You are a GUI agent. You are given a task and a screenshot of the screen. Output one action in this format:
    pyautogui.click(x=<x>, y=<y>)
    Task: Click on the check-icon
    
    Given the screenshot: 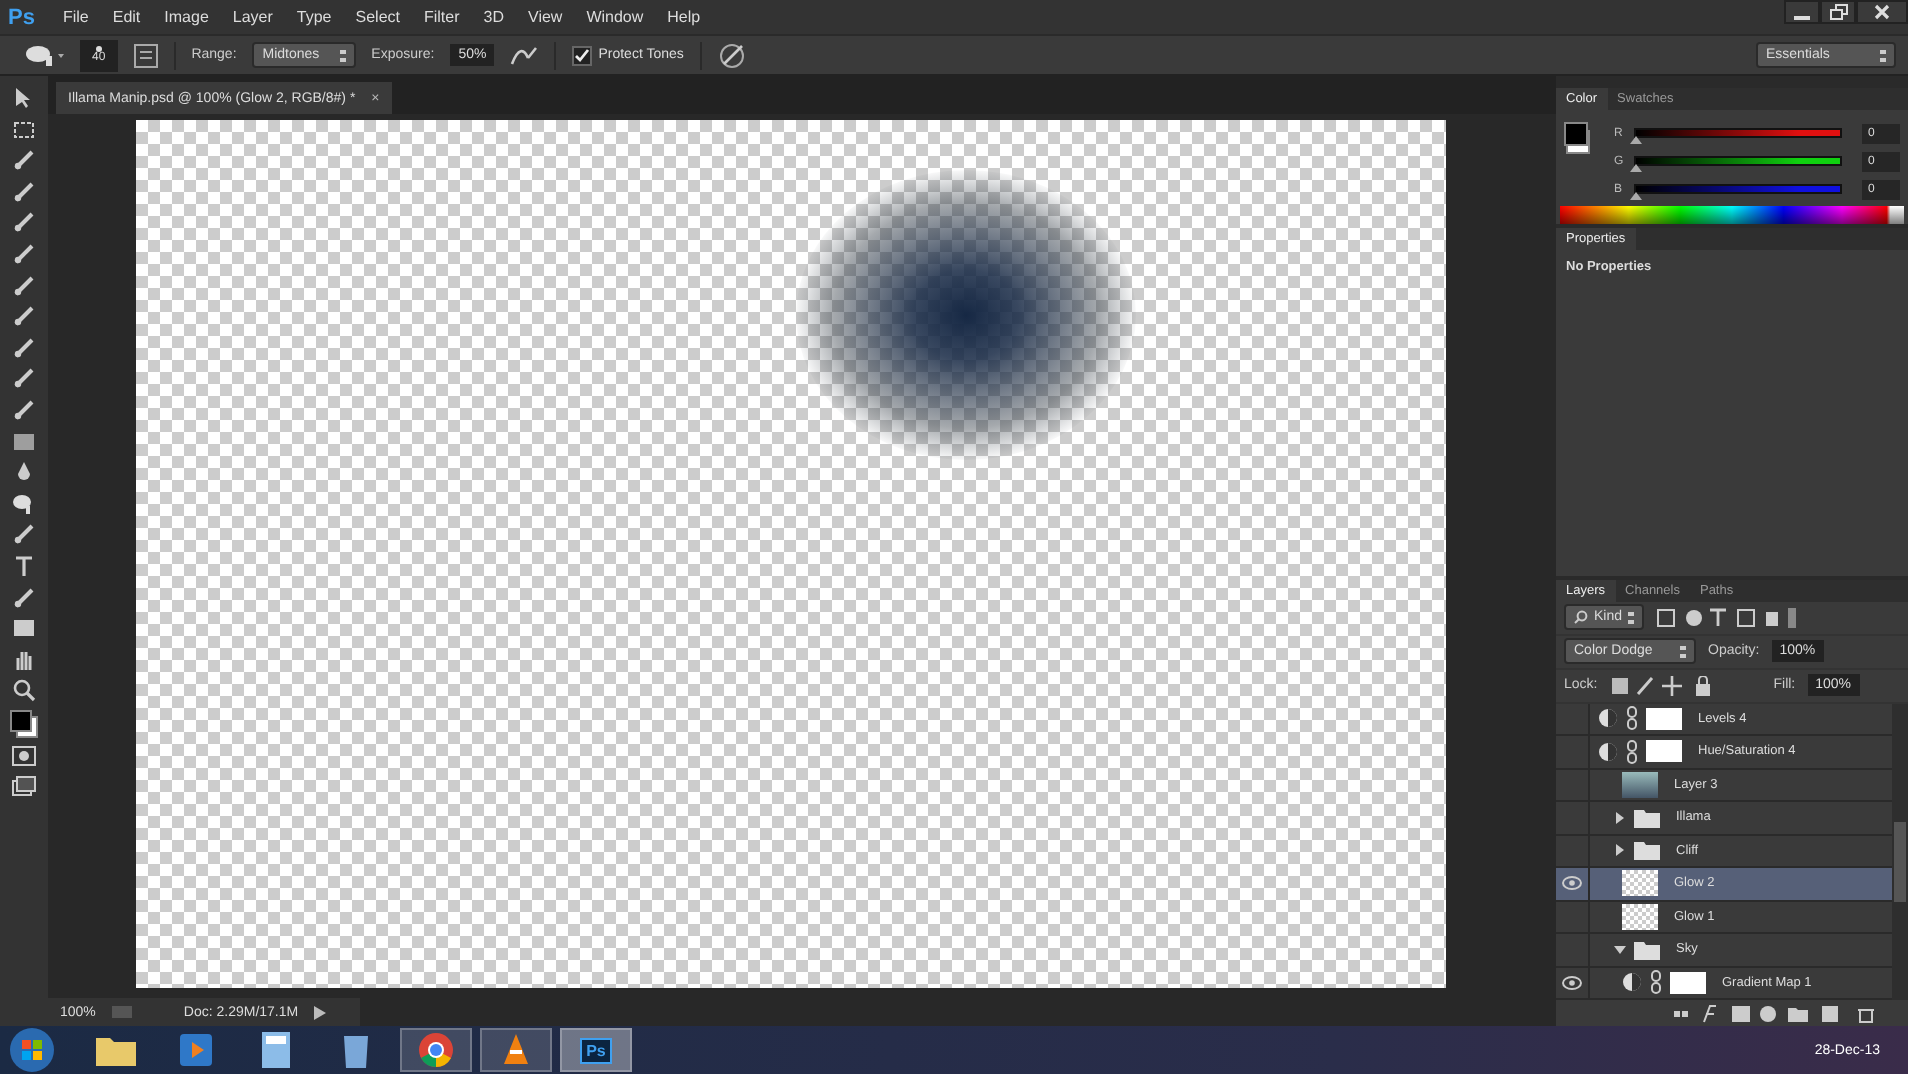 What is the action you would take?
    pyautogui.click(x=582, y=55)
    